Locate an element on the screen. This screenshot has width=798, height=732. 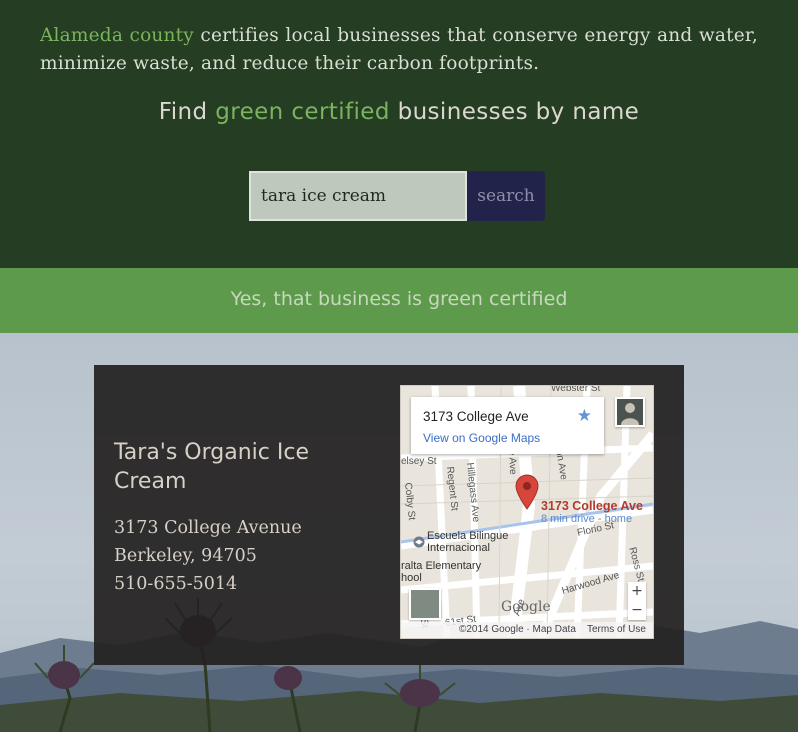
map-info-title: 3173 College Ave is located at coordinates (476, 416).